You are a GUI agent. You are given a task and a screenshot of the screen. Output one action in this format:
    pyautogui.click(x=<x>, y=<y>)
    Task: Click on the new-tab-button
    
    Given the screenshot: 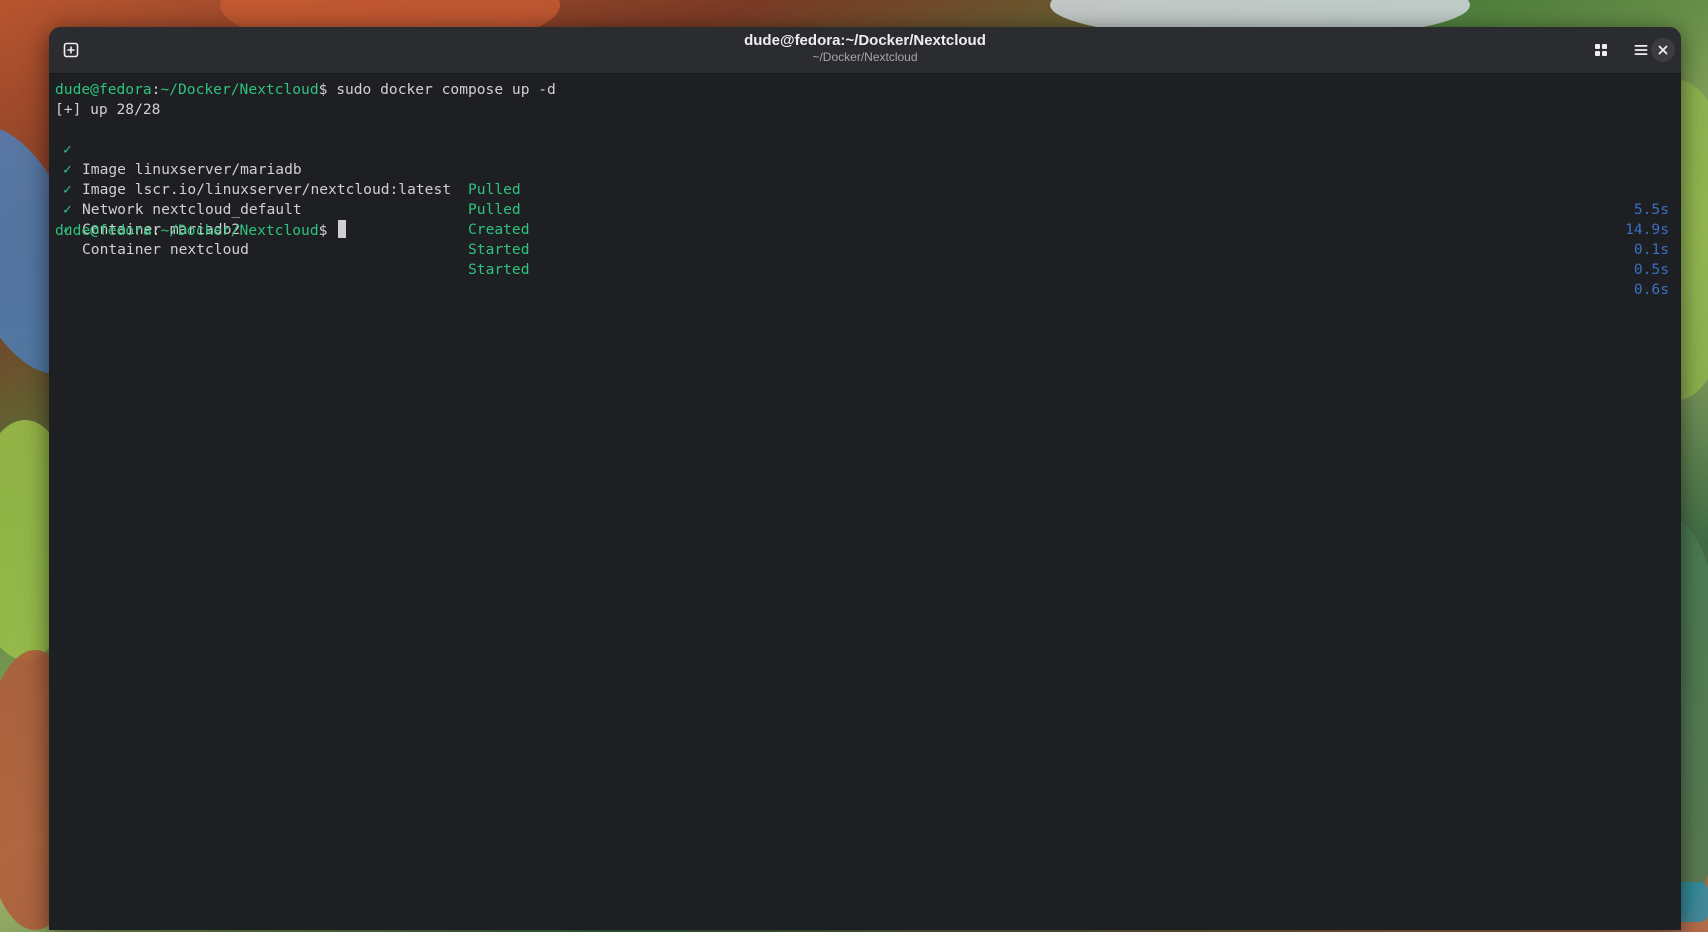 What is the action you would take?
    pyautogui.click(x=71, y=50)
    